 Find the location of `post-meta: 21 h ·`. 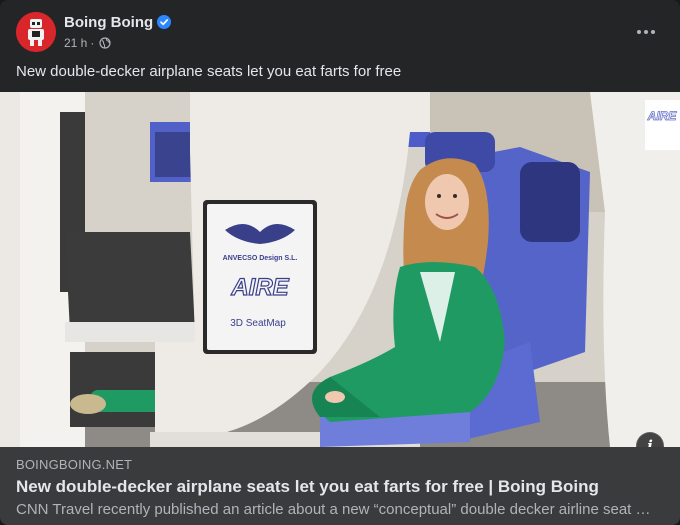

post-meta: 21 h · is located at coordinates (87, 43).